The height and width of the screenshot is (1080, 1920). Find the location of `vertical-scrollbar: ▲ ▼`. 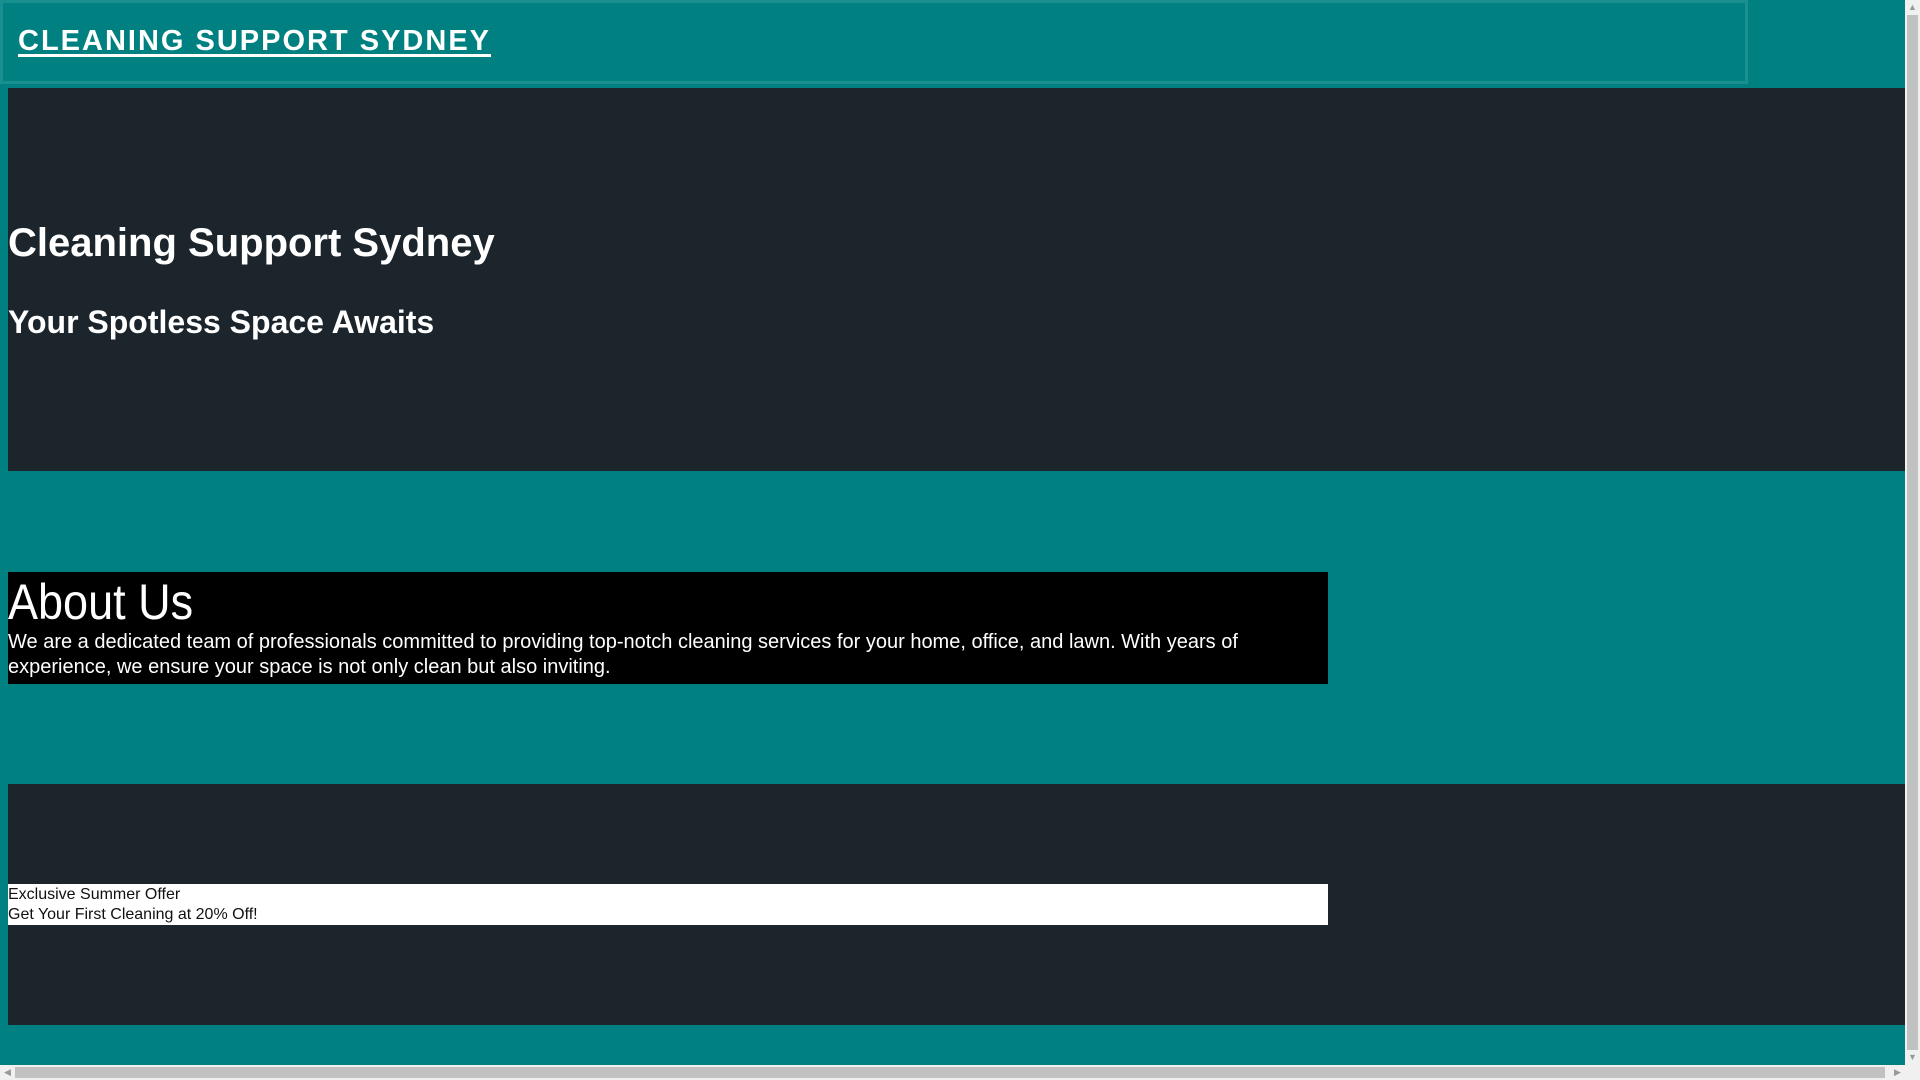

vertical-scrollbar: ▲ ▼ is located at coordinates (1912, 532).